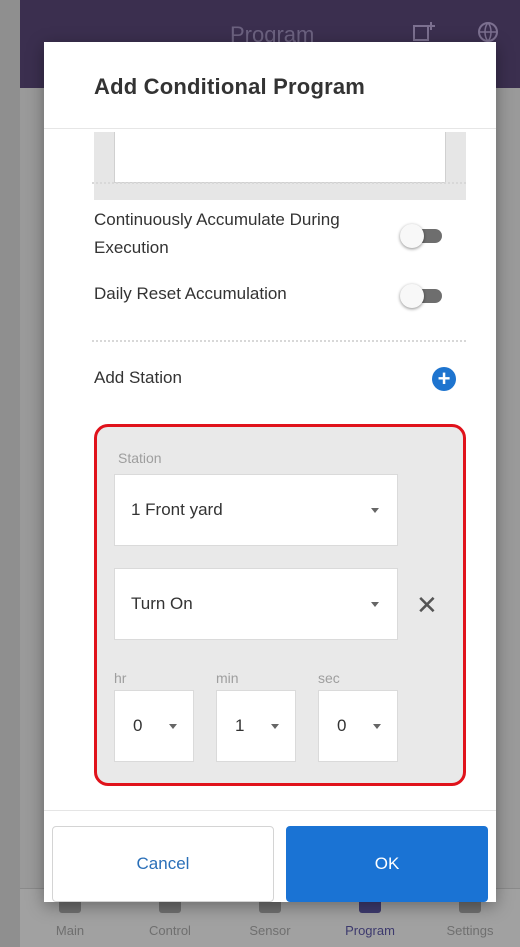  What do you see at coordinates (230, 86) in the screenshot?
I see `dialog-title: Add Conditional Program` at bounding box center [230, 86].